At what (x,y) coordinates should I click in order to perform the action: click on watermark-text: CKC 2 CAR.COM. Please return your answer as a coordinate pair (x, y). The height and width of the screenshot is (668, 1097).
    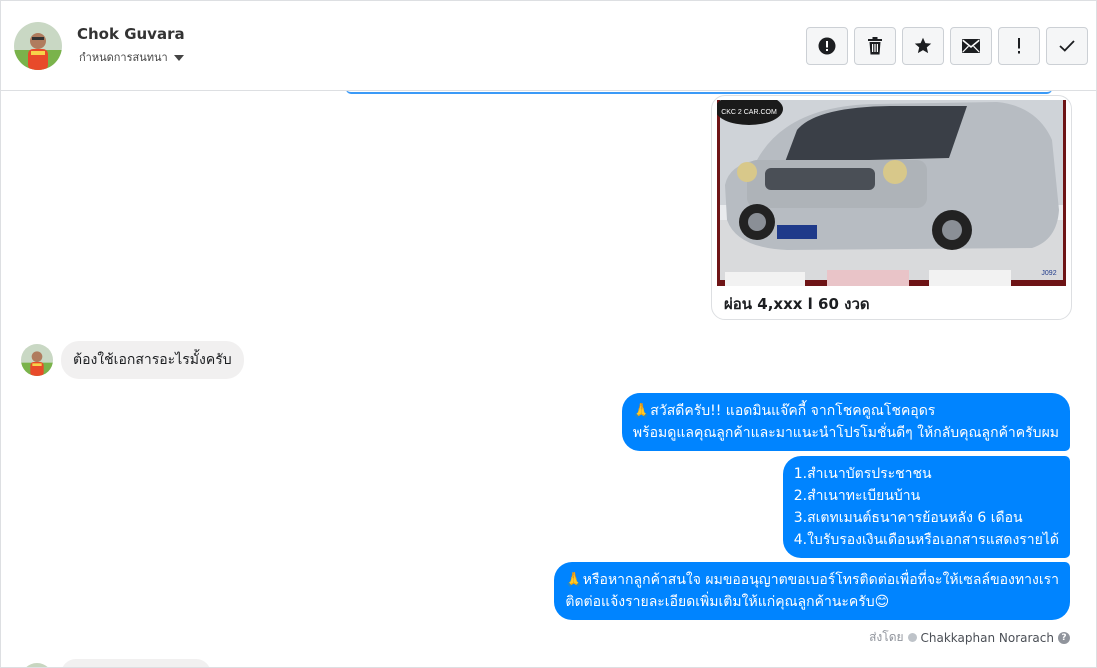
    Looking at the image, I should click on (749, 112).